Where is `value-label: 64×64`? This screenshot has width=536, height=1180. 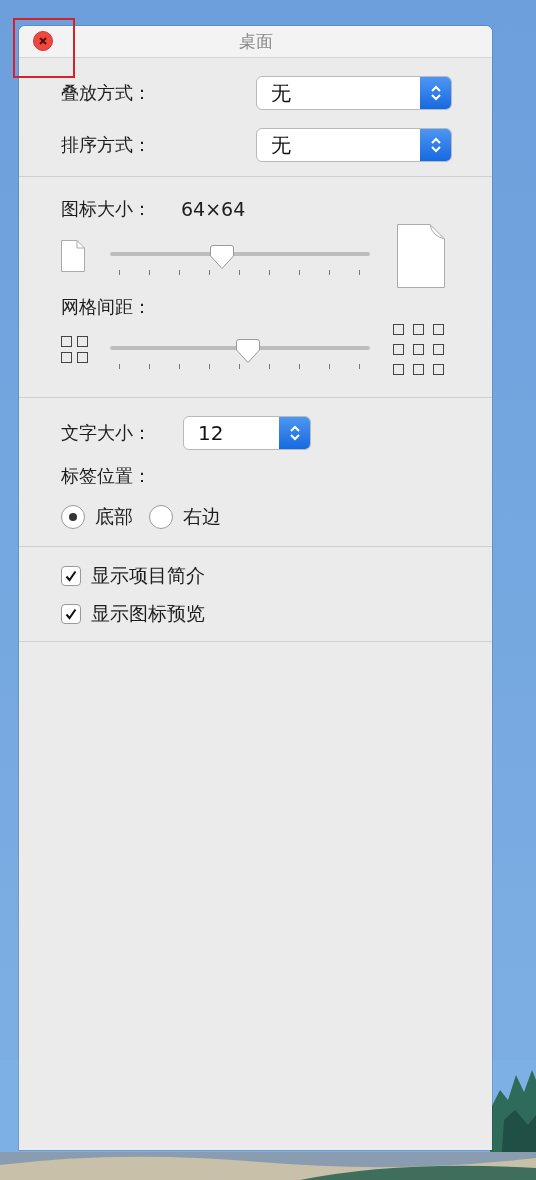 value-label: 64×64 is located at coordinates (213, 209).